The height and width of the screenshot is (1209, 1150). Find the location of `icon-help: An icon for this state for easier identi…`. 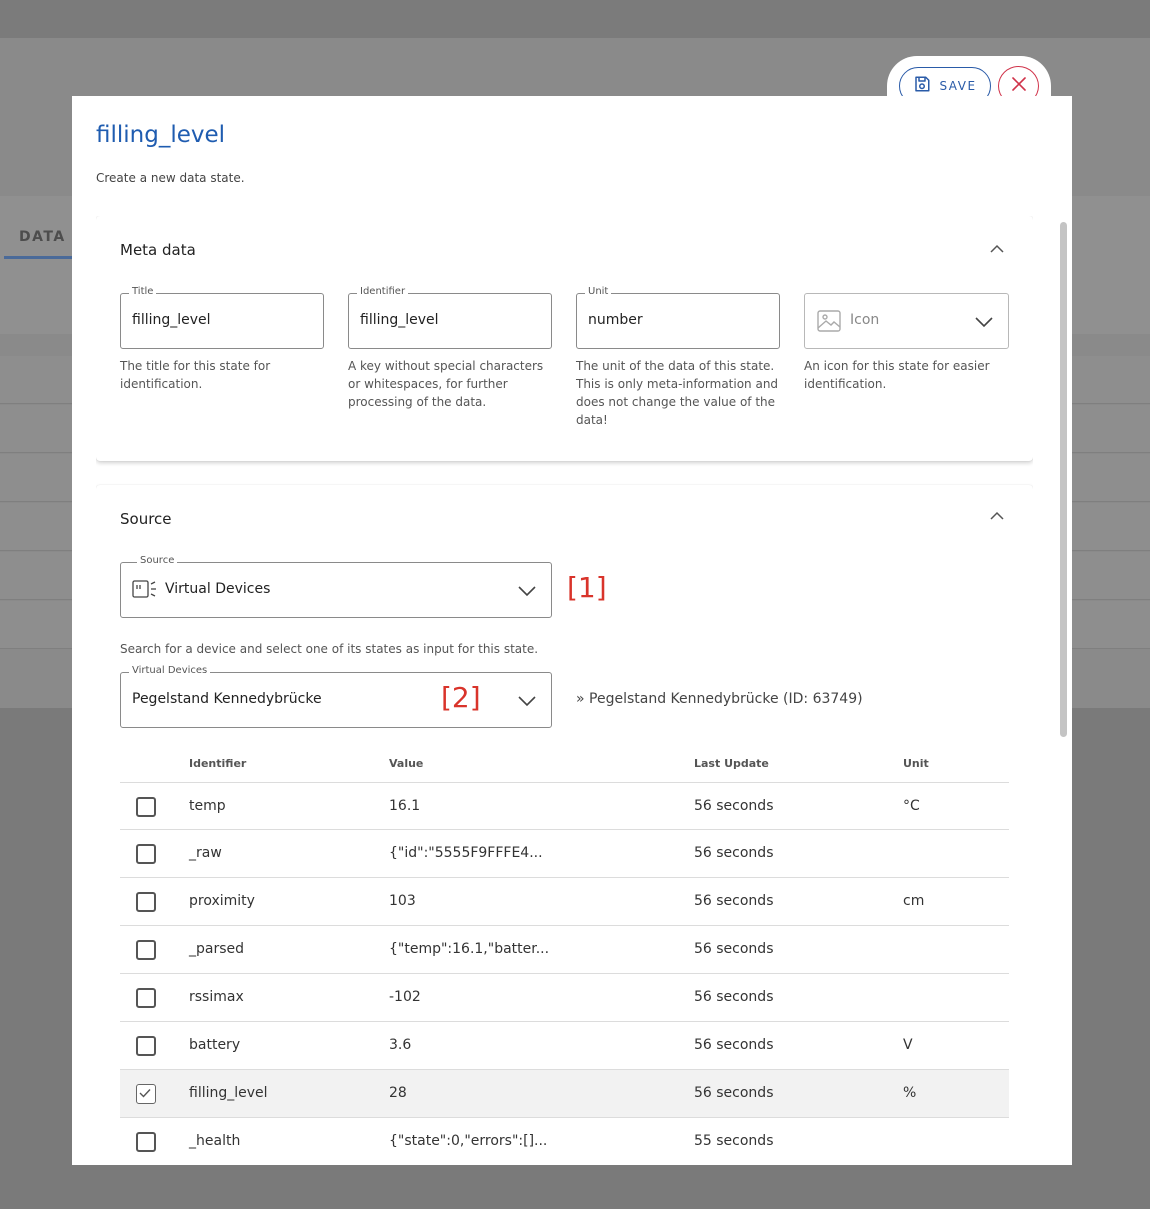

icon-help: An icon for this state for easier identi… is located at coordinates (897, 375).